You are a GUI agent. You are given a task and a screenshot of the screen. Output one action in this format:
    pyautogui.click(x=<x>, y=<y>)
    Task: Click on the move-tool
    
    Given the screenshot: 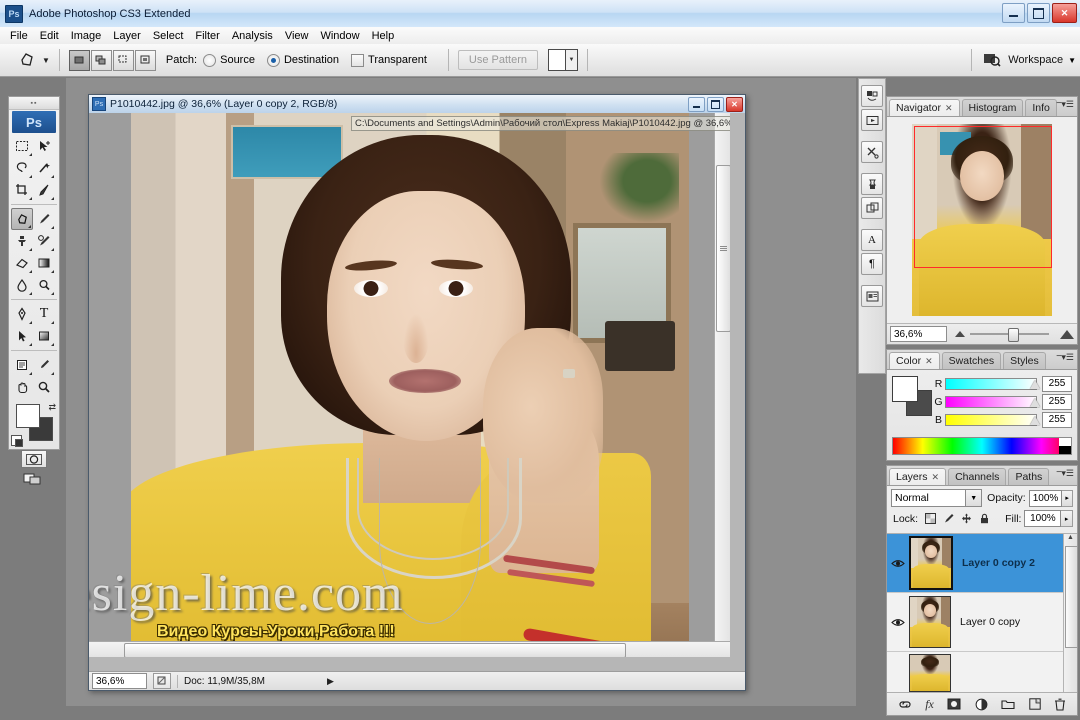 What is the action you would take?
    pyautogui.click(x=44, y=146)
    